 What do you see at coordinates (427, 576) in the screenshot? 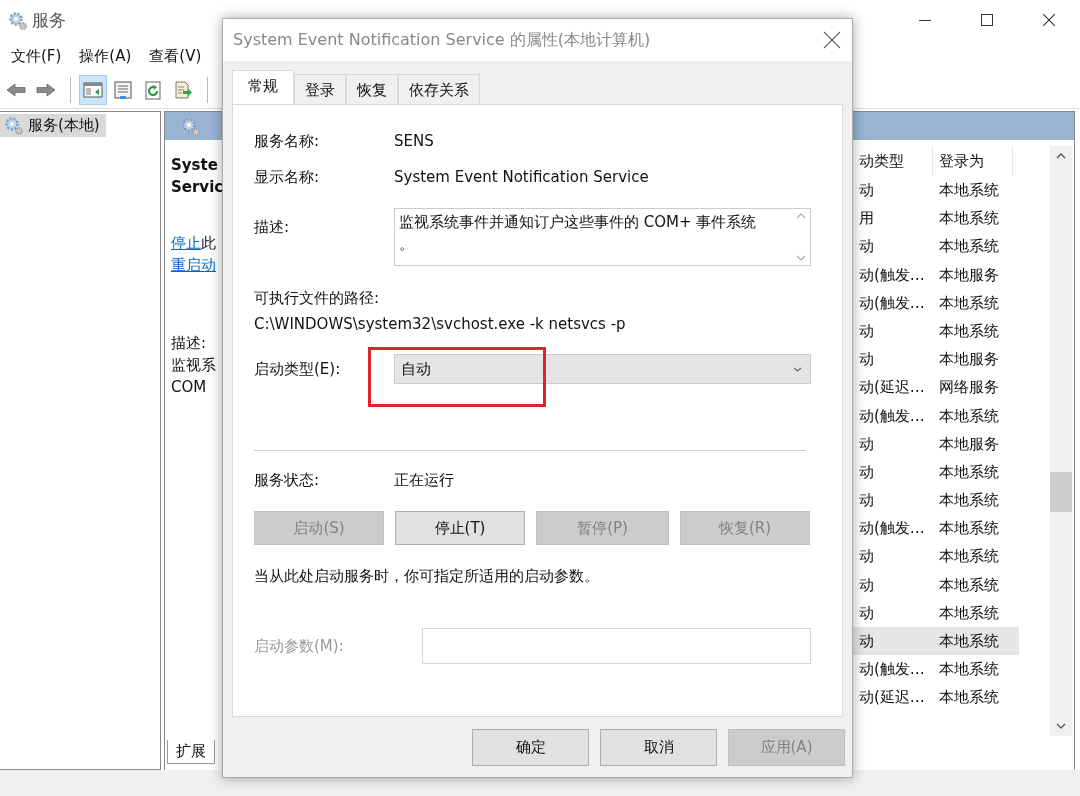
I see `hint-text: 当从此处启动服务时，你可指定所适用的启动参数。` at bounding box center [427, 576].